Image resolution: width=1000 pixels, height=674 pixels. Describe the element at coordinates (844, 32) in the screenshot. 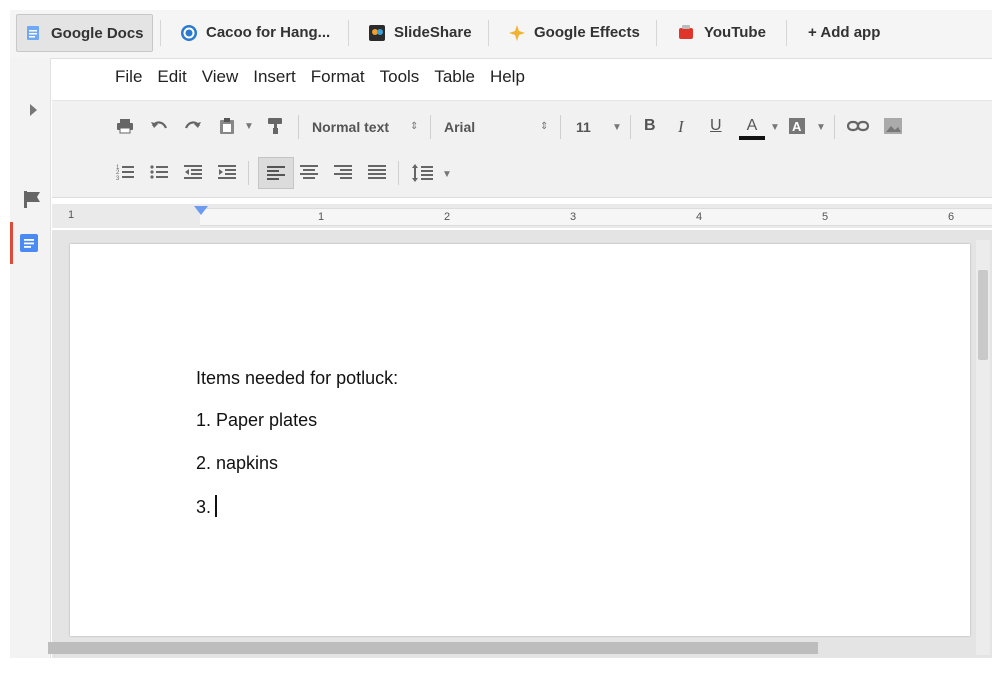

I see `add-app-button: + Add app` at that location.